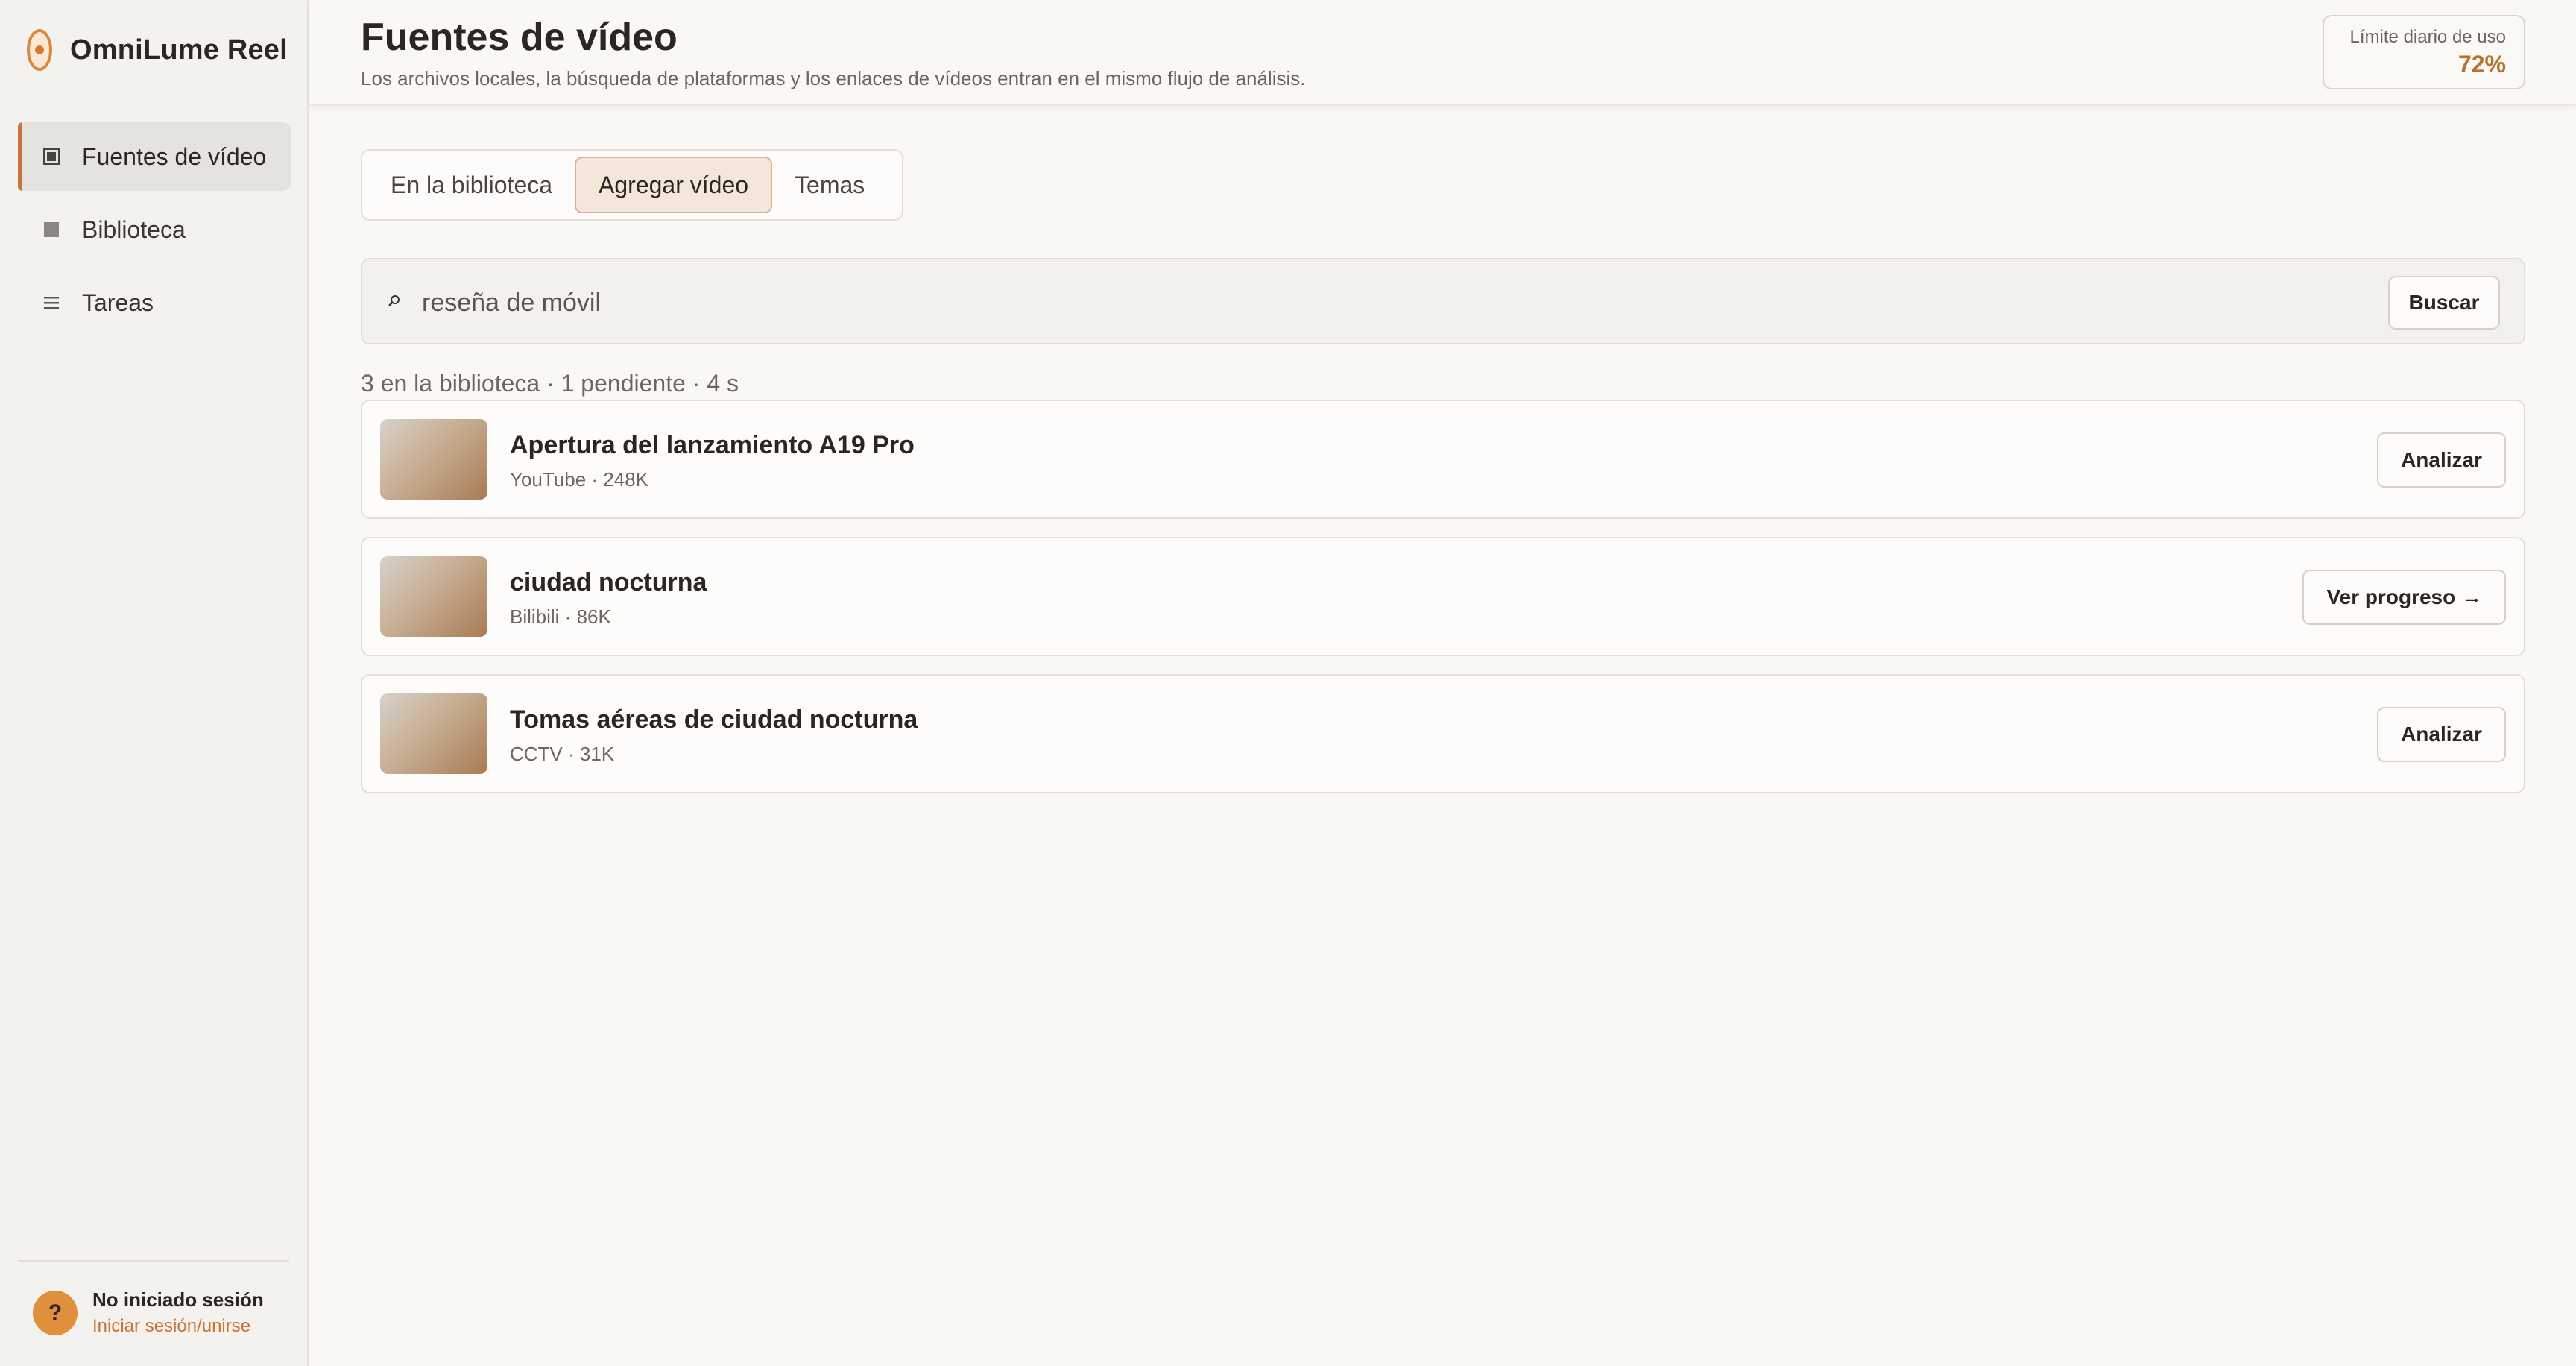  I want to click on tab-in-library: En la biblioteca, so click(472, 185).